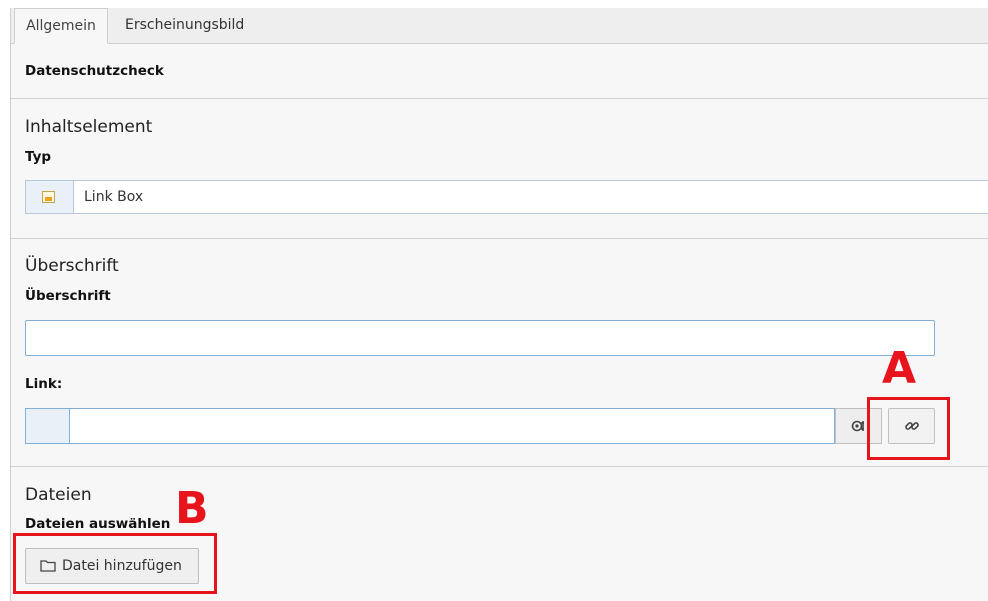 Image resolution: width=988 pixels, height=601 pixels. What do you see at coordinates (89, 127) in the screenshot?
I see `section-title-content-element: Inhaltselement` at bounding box center [89, 127].